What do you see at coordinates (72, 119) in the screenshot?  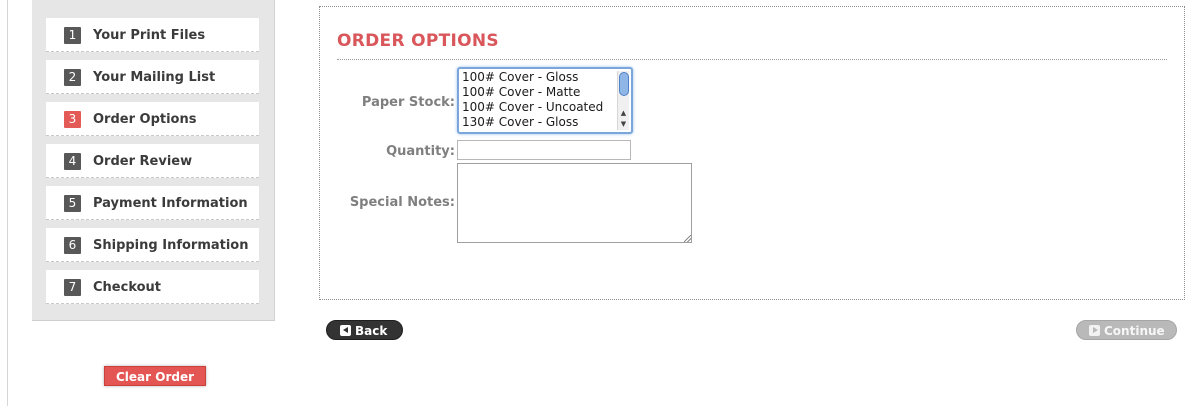 I see `step-number-badge: 3` at bounding box center [72, 119].